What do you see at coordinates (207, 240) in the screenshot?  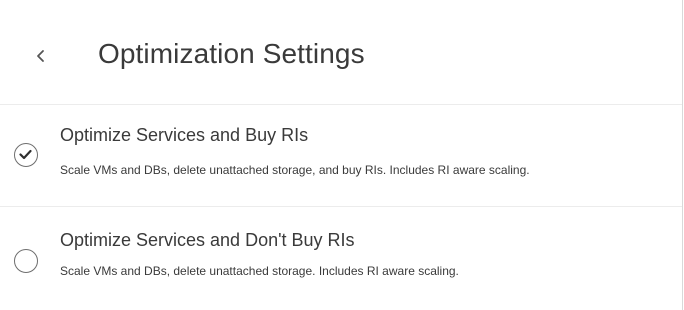 I see `option-title: Optimize Services and Don't Buy RIs` at bounding box center [207, 240].